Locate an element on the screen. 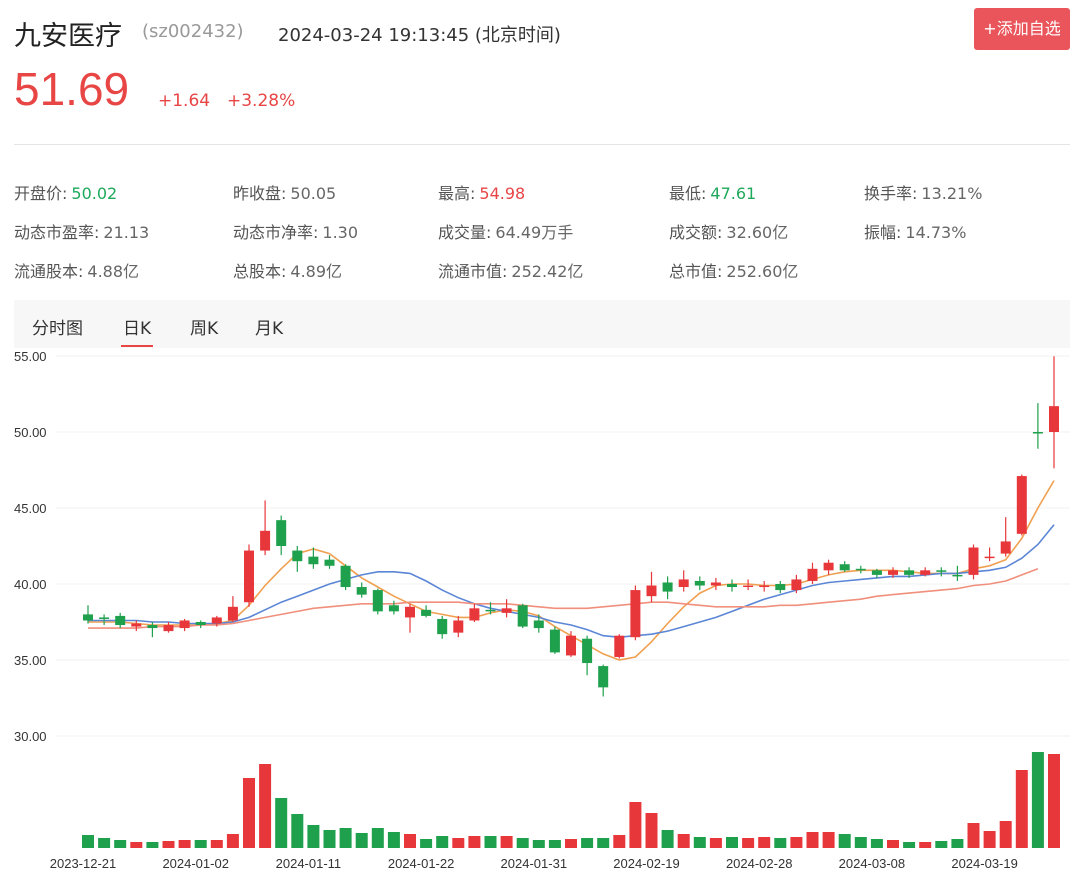 The image size is (1080, 885). stat-item: 流通市值: 252.42亿 is located at coordinates (510, 270).